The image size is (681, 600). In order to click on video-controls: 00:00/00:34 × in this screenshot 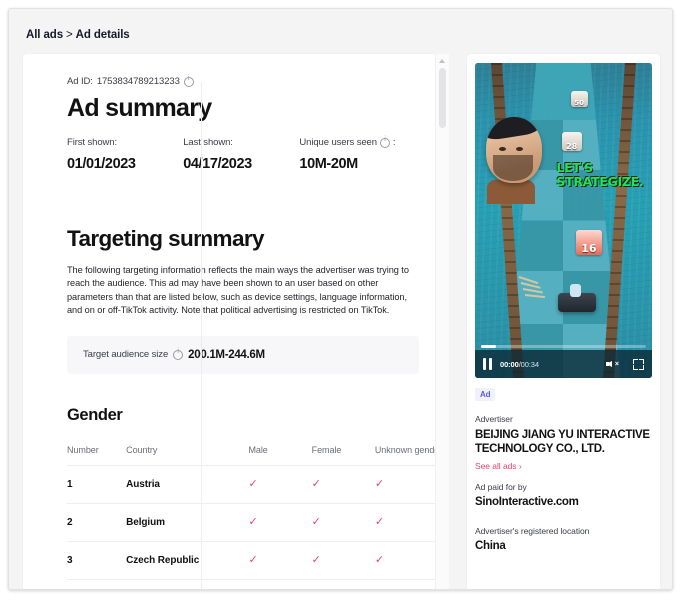, I will do `click(563, 361)`.